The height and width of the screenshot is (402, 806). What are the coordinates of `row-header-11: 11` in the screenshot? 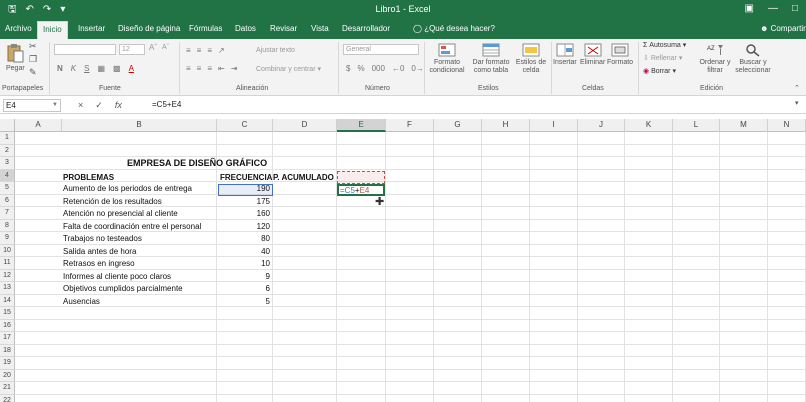 It's located at (7, 263).